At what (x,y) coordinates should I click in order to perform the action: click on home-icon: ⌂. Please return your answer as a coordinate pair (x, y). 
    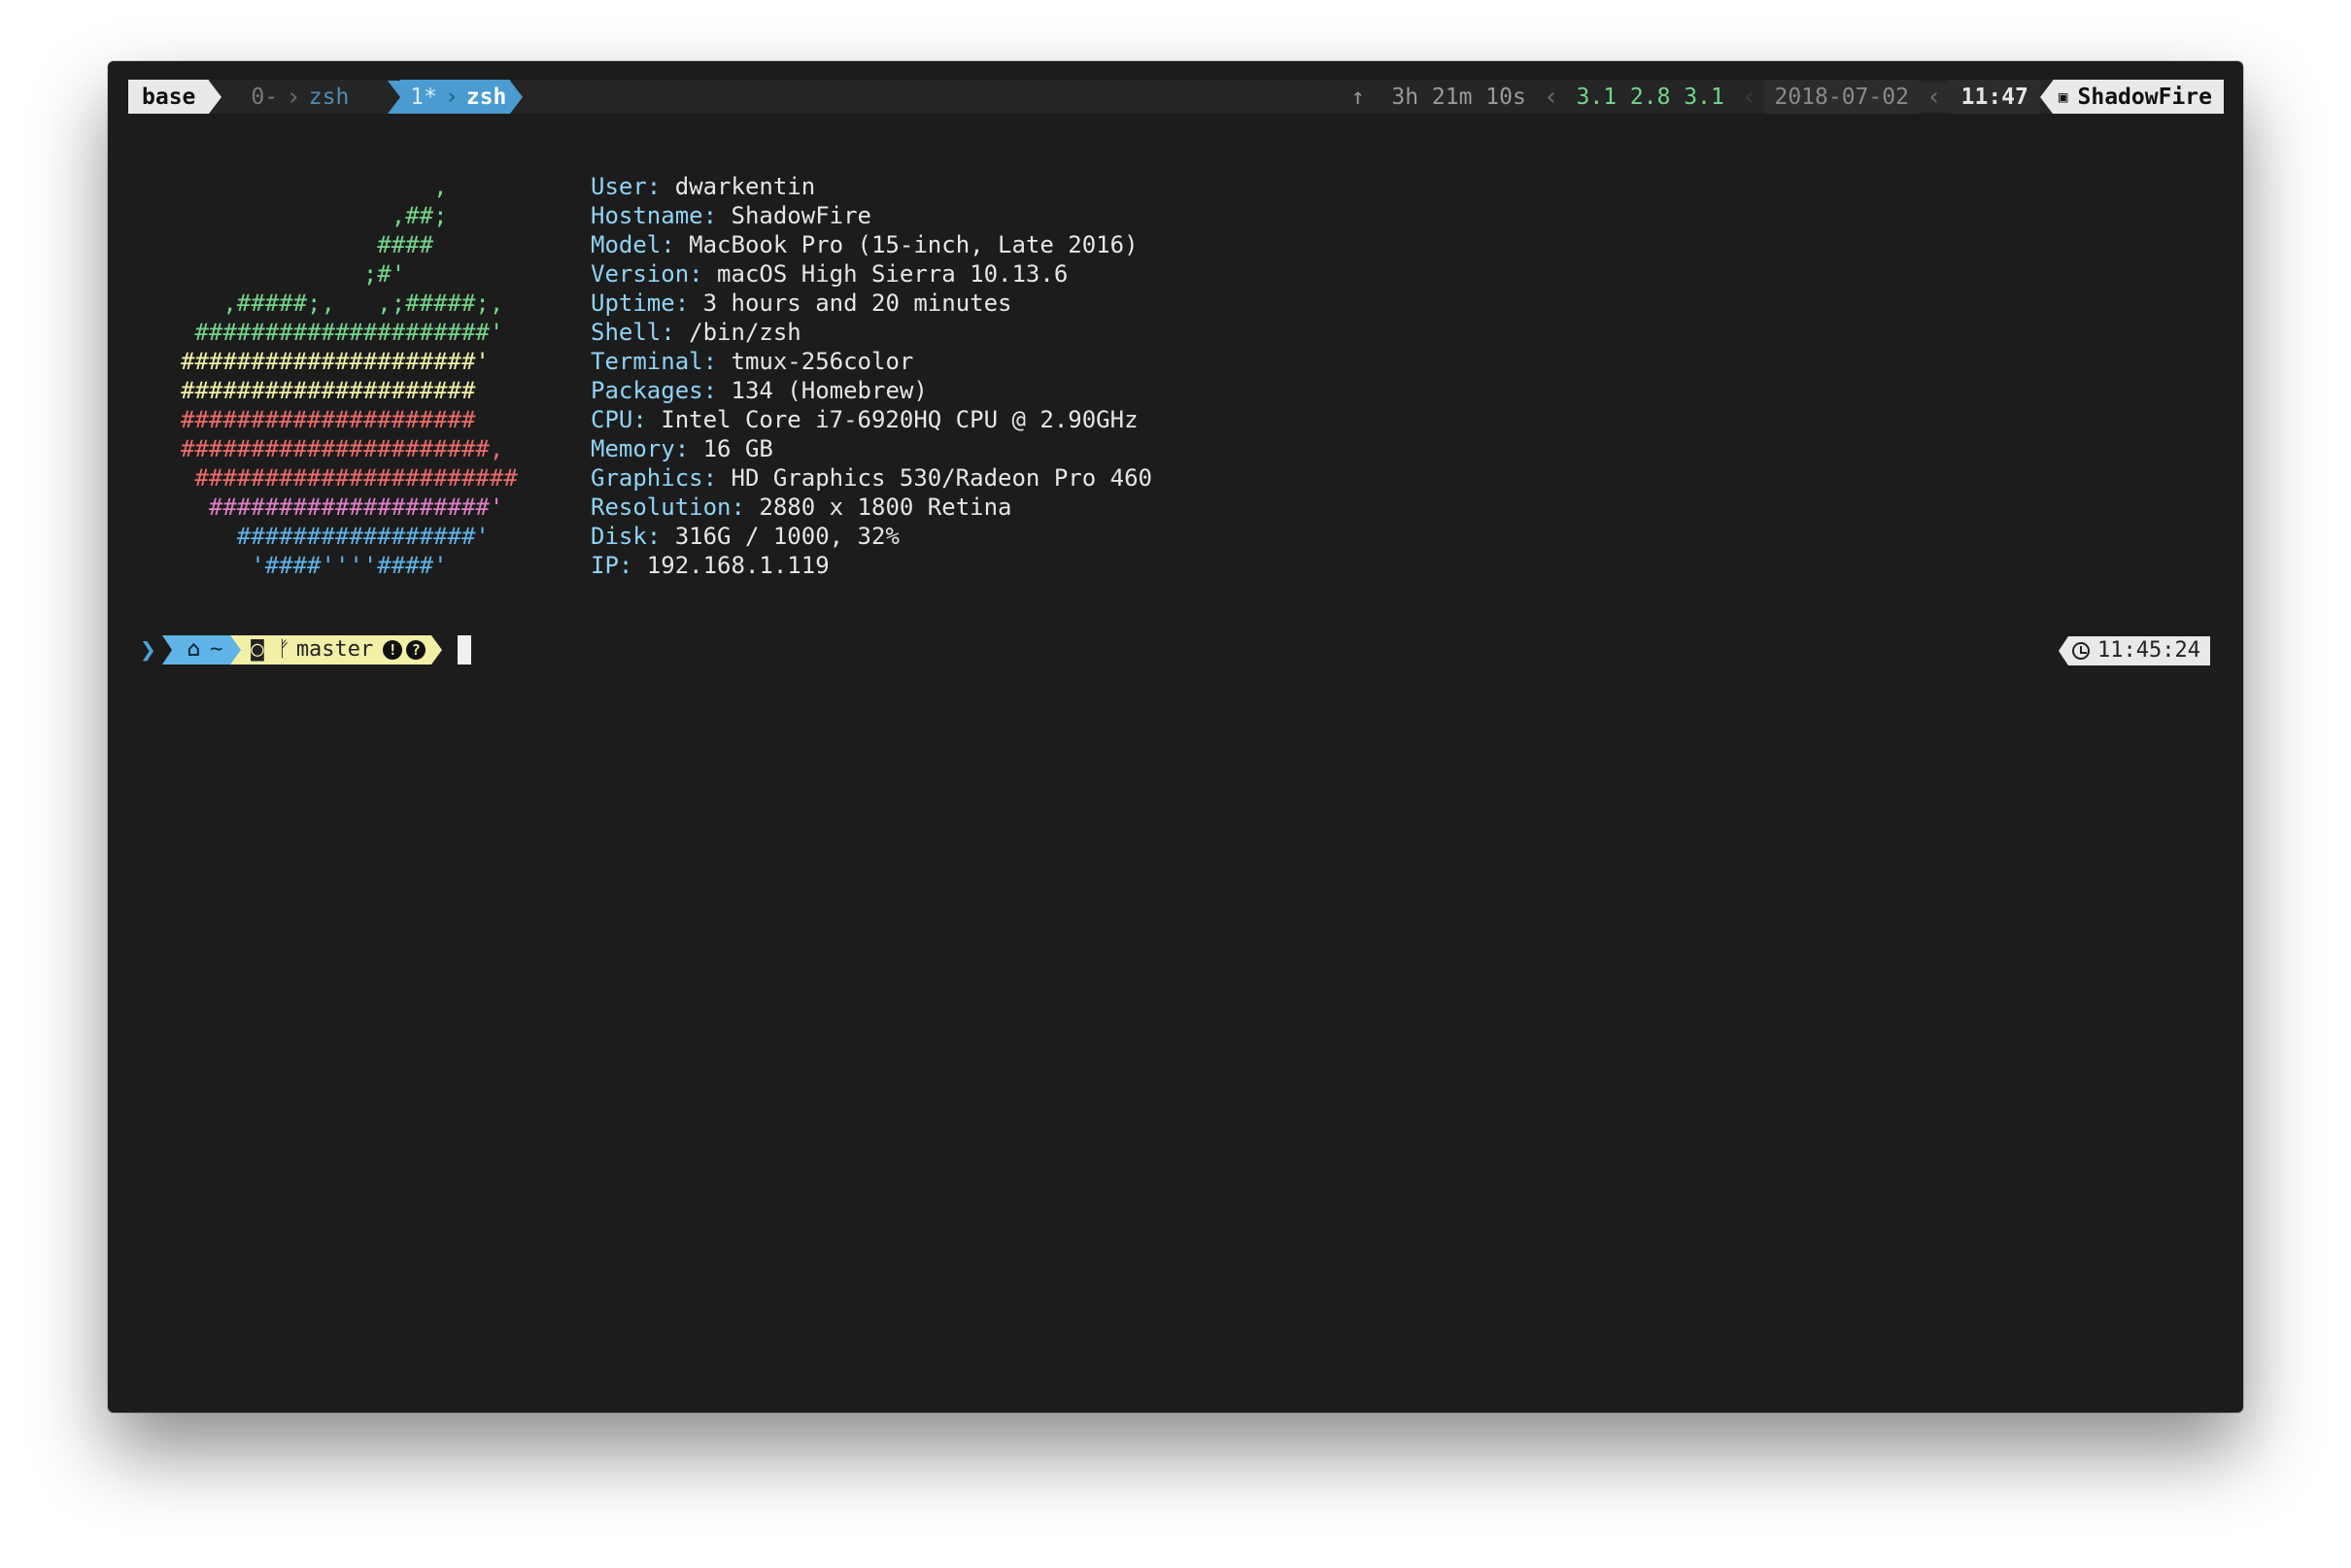
    Looking at the image, I should click on (194, 649).